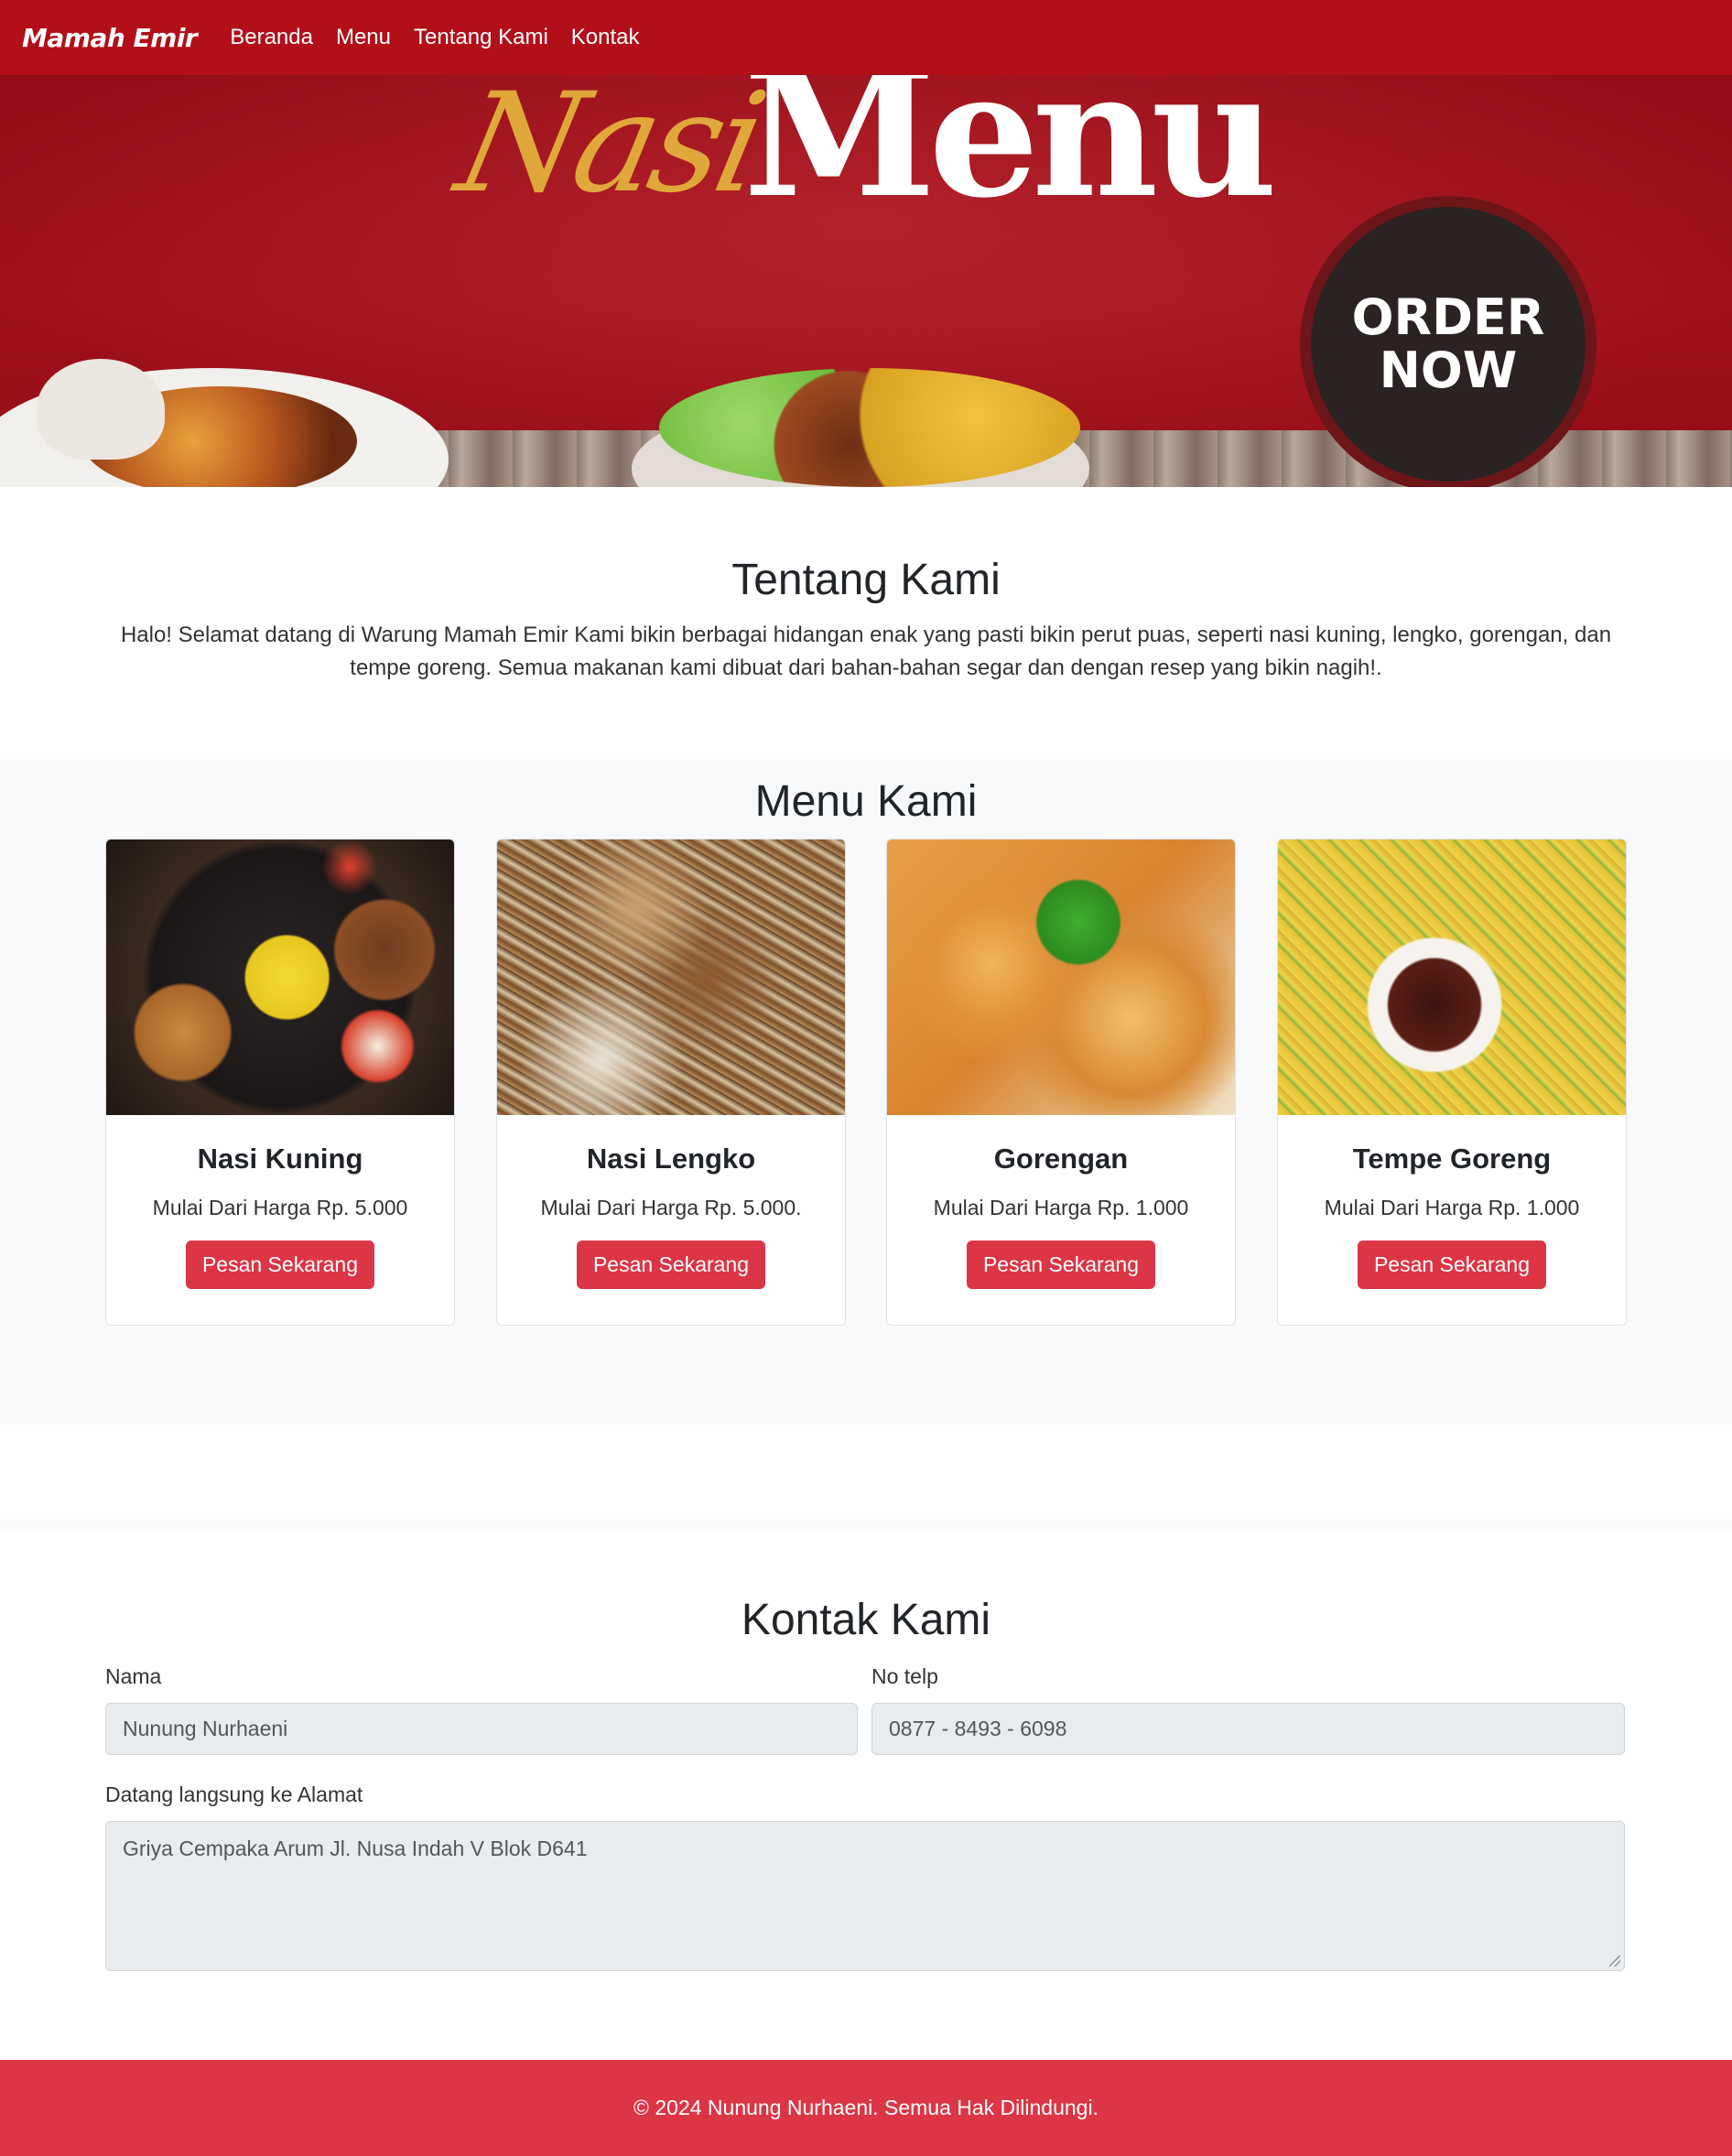 The height and width of the screenshot is (2156, 1732). Describe the element at coordinates (1615, 1961) in the screenshot. I see `resize-handle-icon` at that location.